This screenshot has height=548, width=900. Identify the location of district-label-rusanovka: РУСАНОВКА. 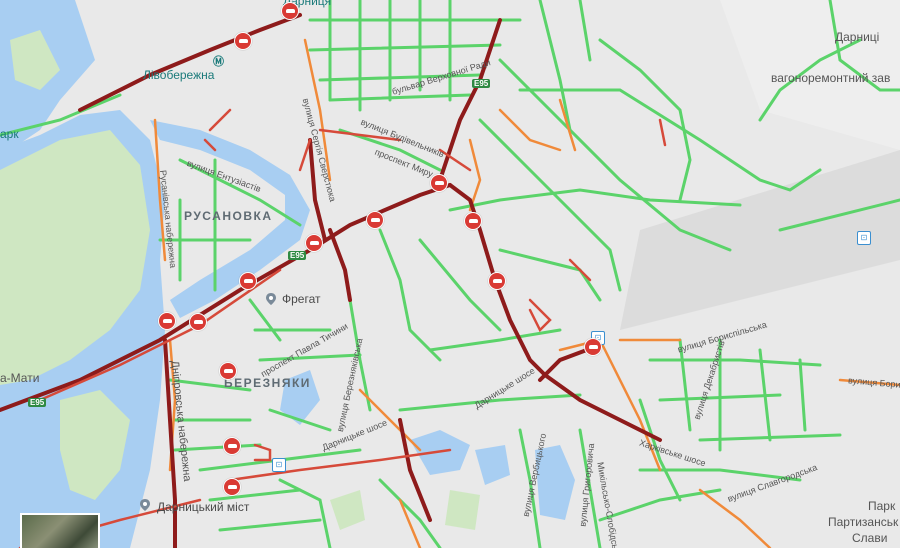
(228, 216).